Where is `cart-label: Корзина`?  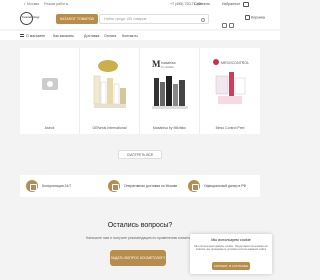 cart-label: Корзина is located at coordinates (258, 17).